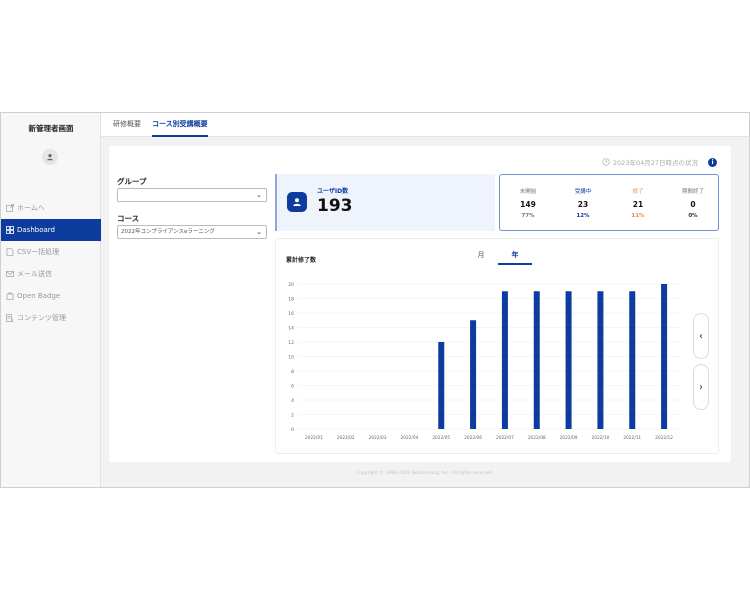  What do you see at coordinates (473, 438) in the screenshot?
I see `x-tick-label: 2022/06` at bounding box center [473, 438].